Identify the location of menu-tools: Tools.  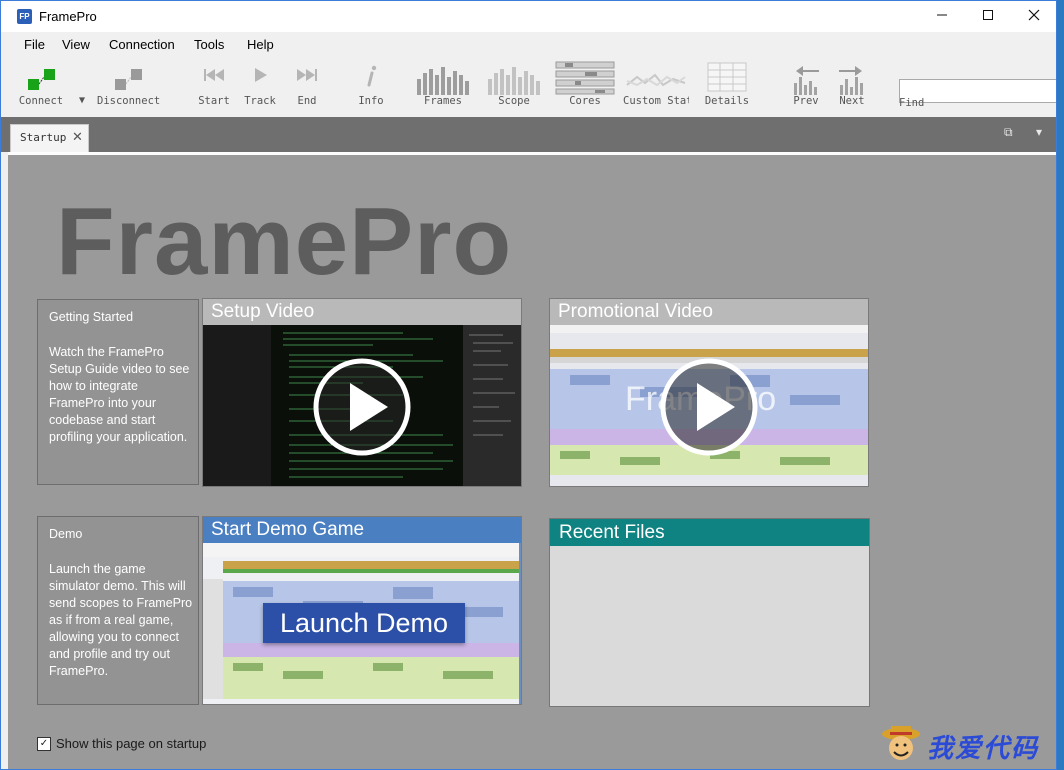
(209, 44).